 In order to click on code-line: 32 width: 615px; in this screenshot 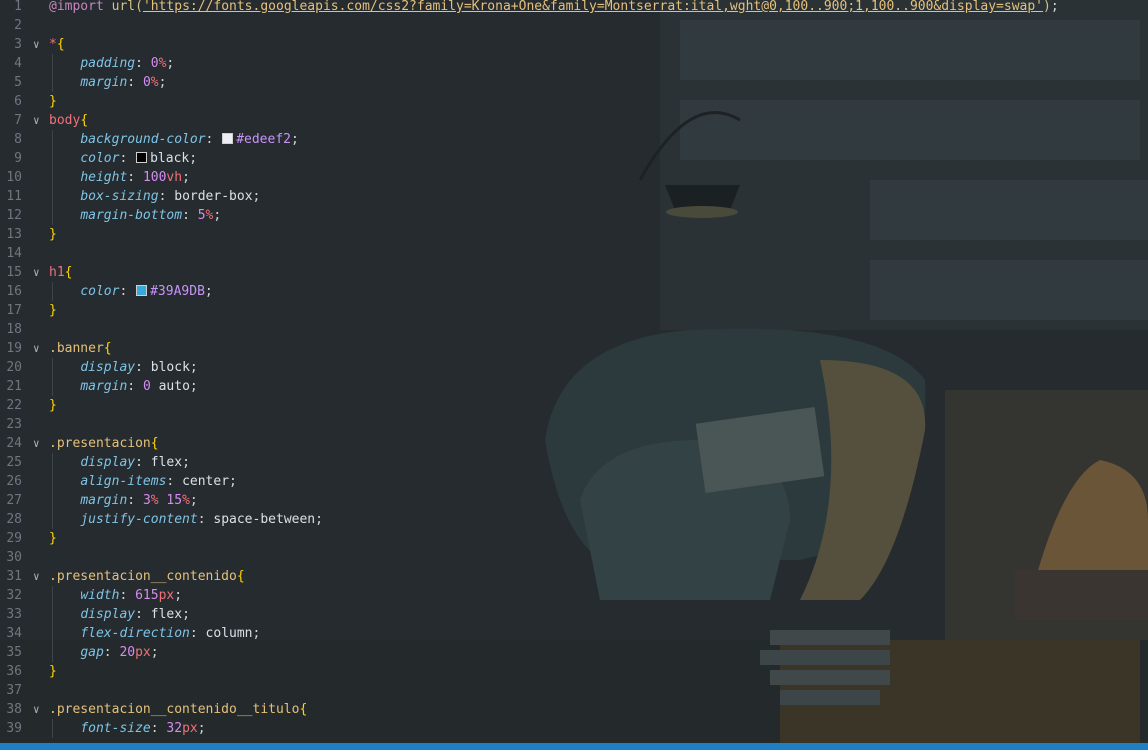, I will do `click(574, 595)`.